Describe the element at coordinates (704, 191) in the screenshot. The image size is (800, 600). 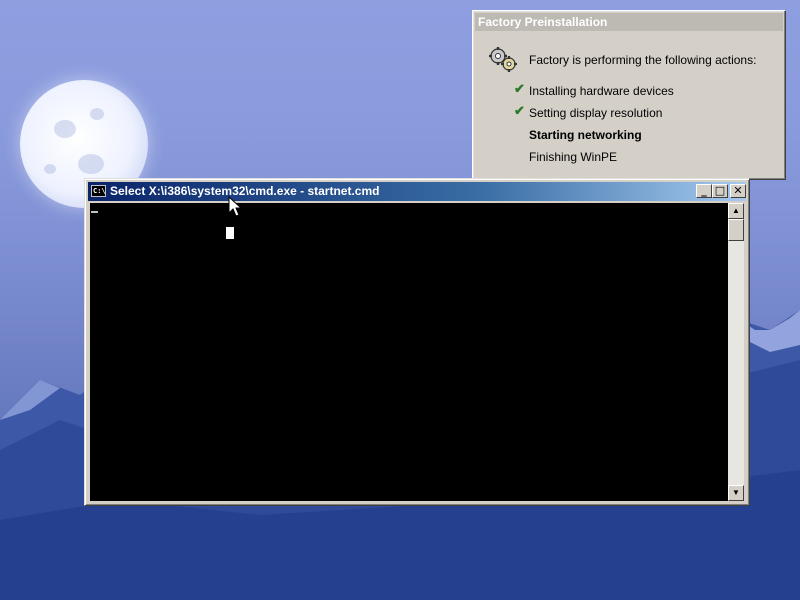
I see `minimize-button: _` at that location.